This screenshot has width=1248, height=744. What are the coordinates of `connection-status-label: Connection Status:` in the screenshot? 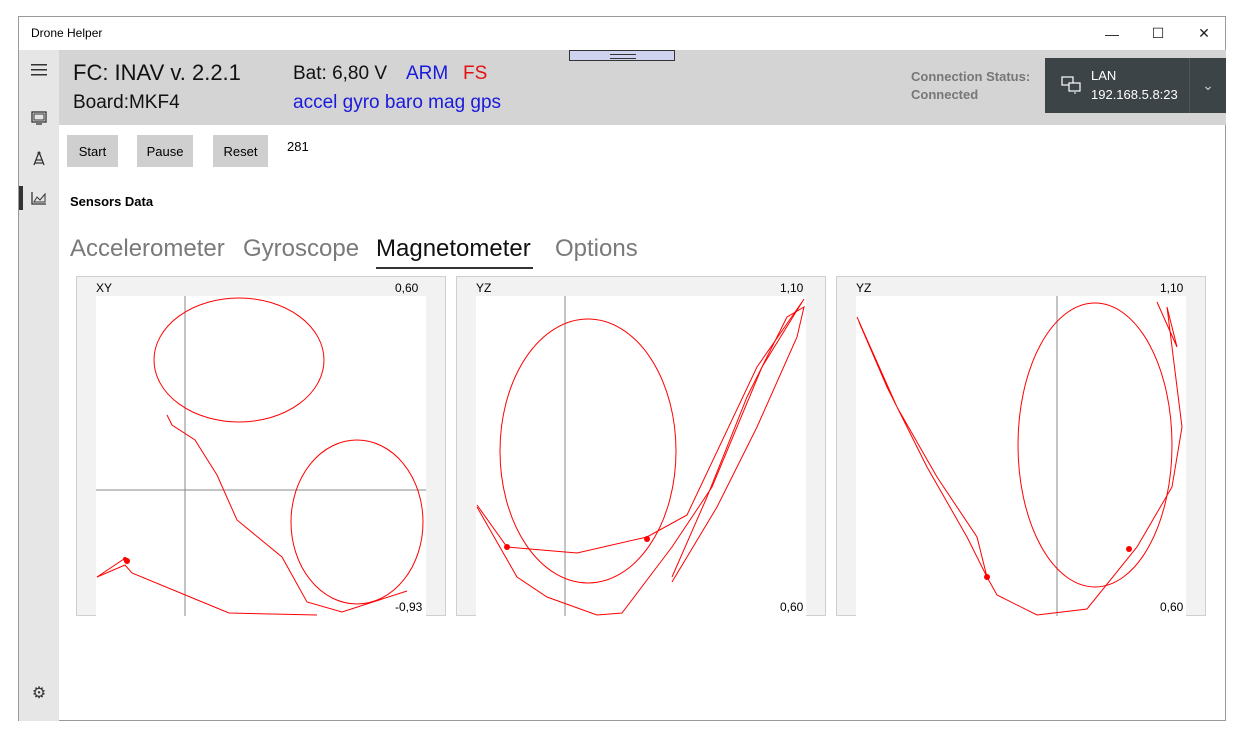 It's located at (971, 76).